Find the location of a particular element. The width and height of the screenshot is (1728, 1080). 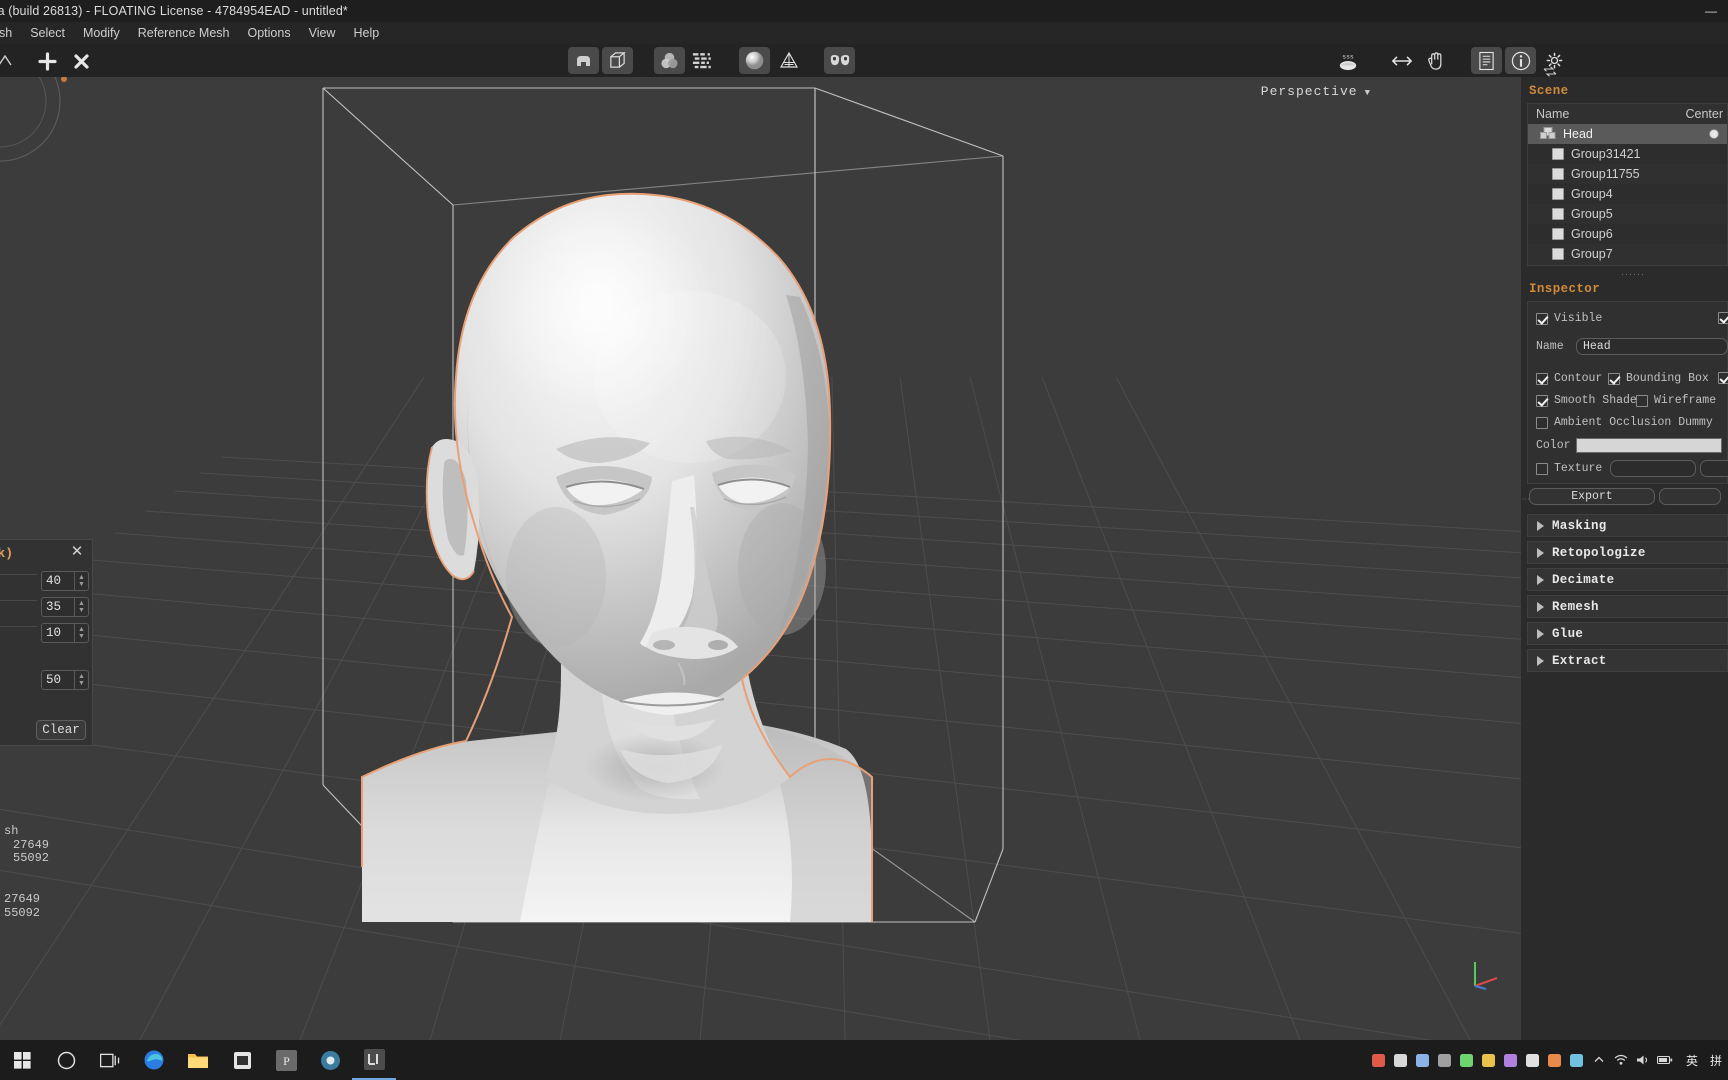

tray-app-1-icon is located at coordinates (1379, 1060).